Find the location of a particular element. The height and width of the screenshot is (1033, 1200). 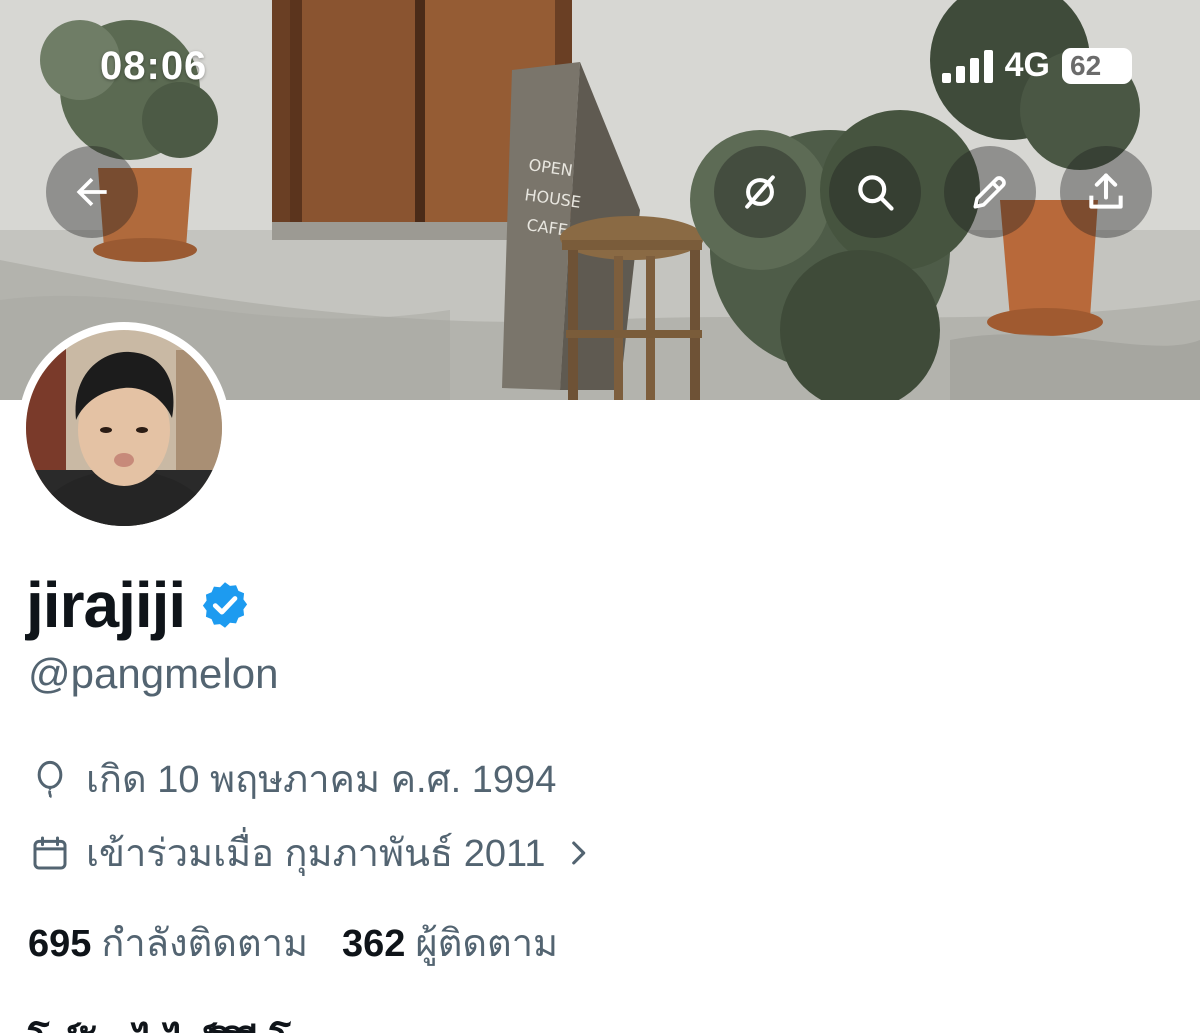

verified-badge-icon is located at coordinates (225, 605).